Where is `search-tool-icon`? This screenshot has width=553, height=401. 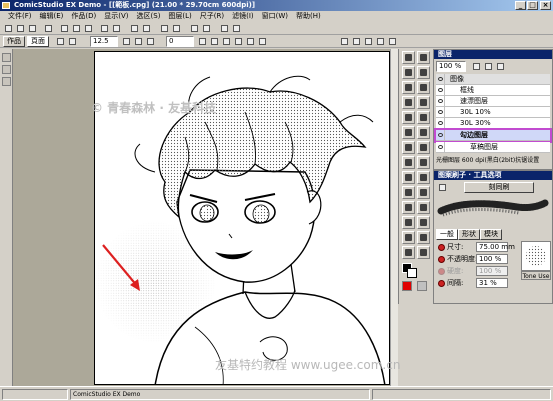
search-tool-icon is located at coordinates (423, 252).